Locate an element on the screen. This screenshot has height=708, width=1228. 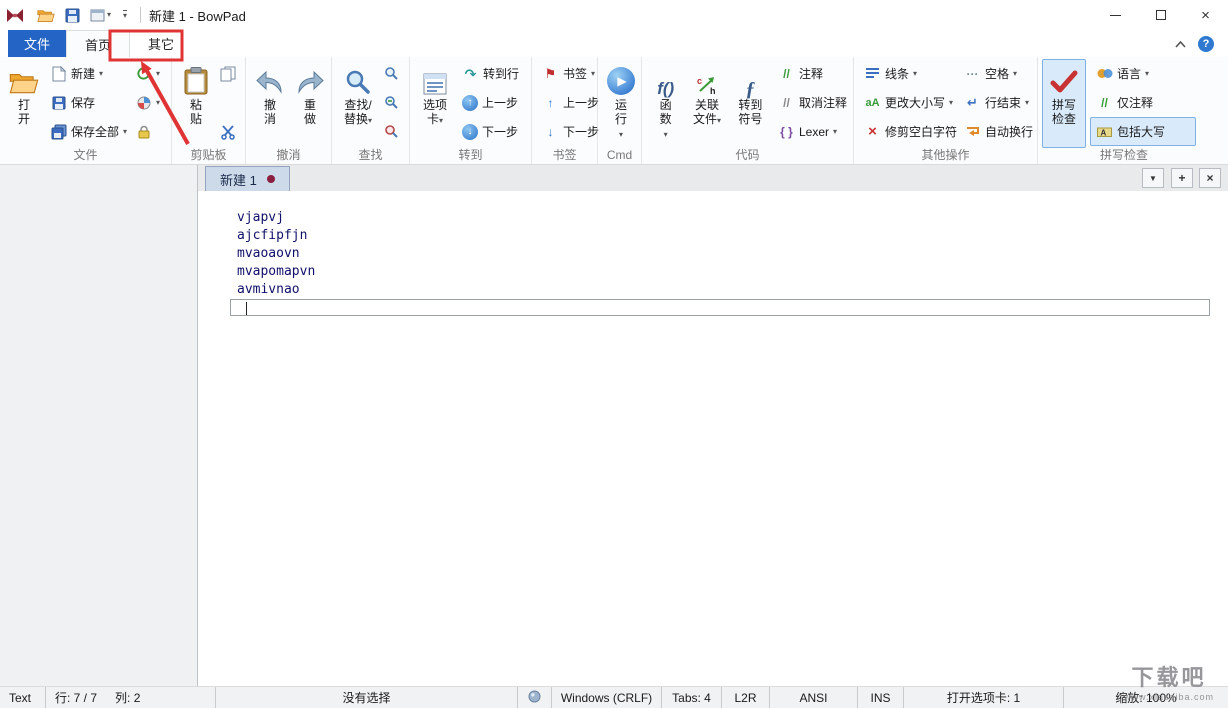
statusbar-direction: L2R is located at coordinates (746, 697).